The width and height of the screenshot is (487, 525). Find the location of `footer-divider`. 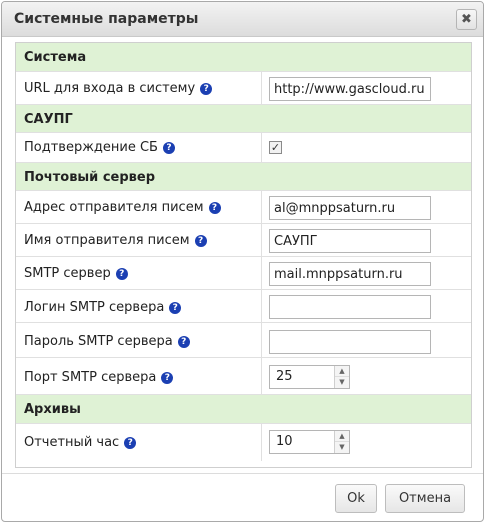

footer-divider is located at coordinates (242, 473).